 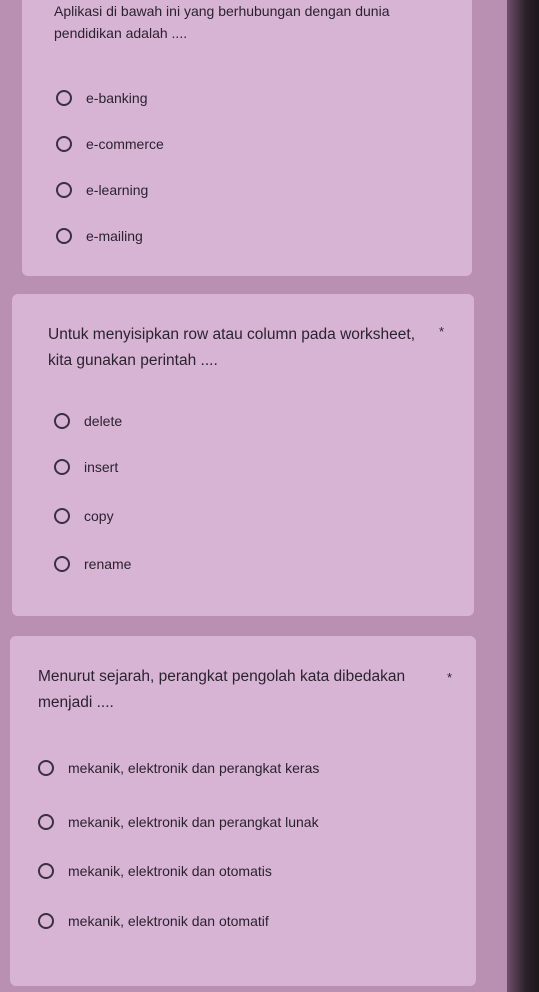 I want to click on option-radio: mekanik, elektronik dan perangkat keras, so click(x=178, y=768).